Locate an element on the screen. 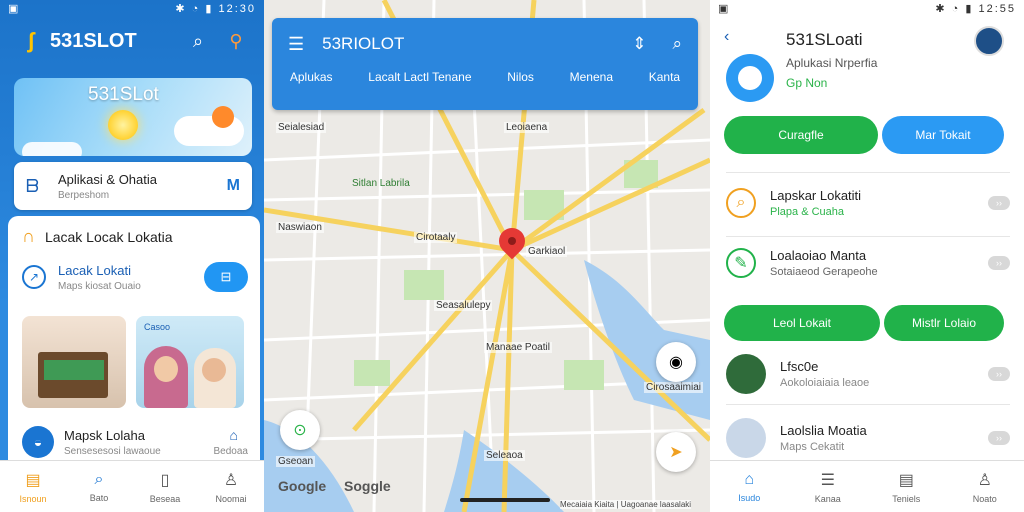 The height and width of the screenshot is (512, 1024). m-icon: M is located at coordinates (233, 186).